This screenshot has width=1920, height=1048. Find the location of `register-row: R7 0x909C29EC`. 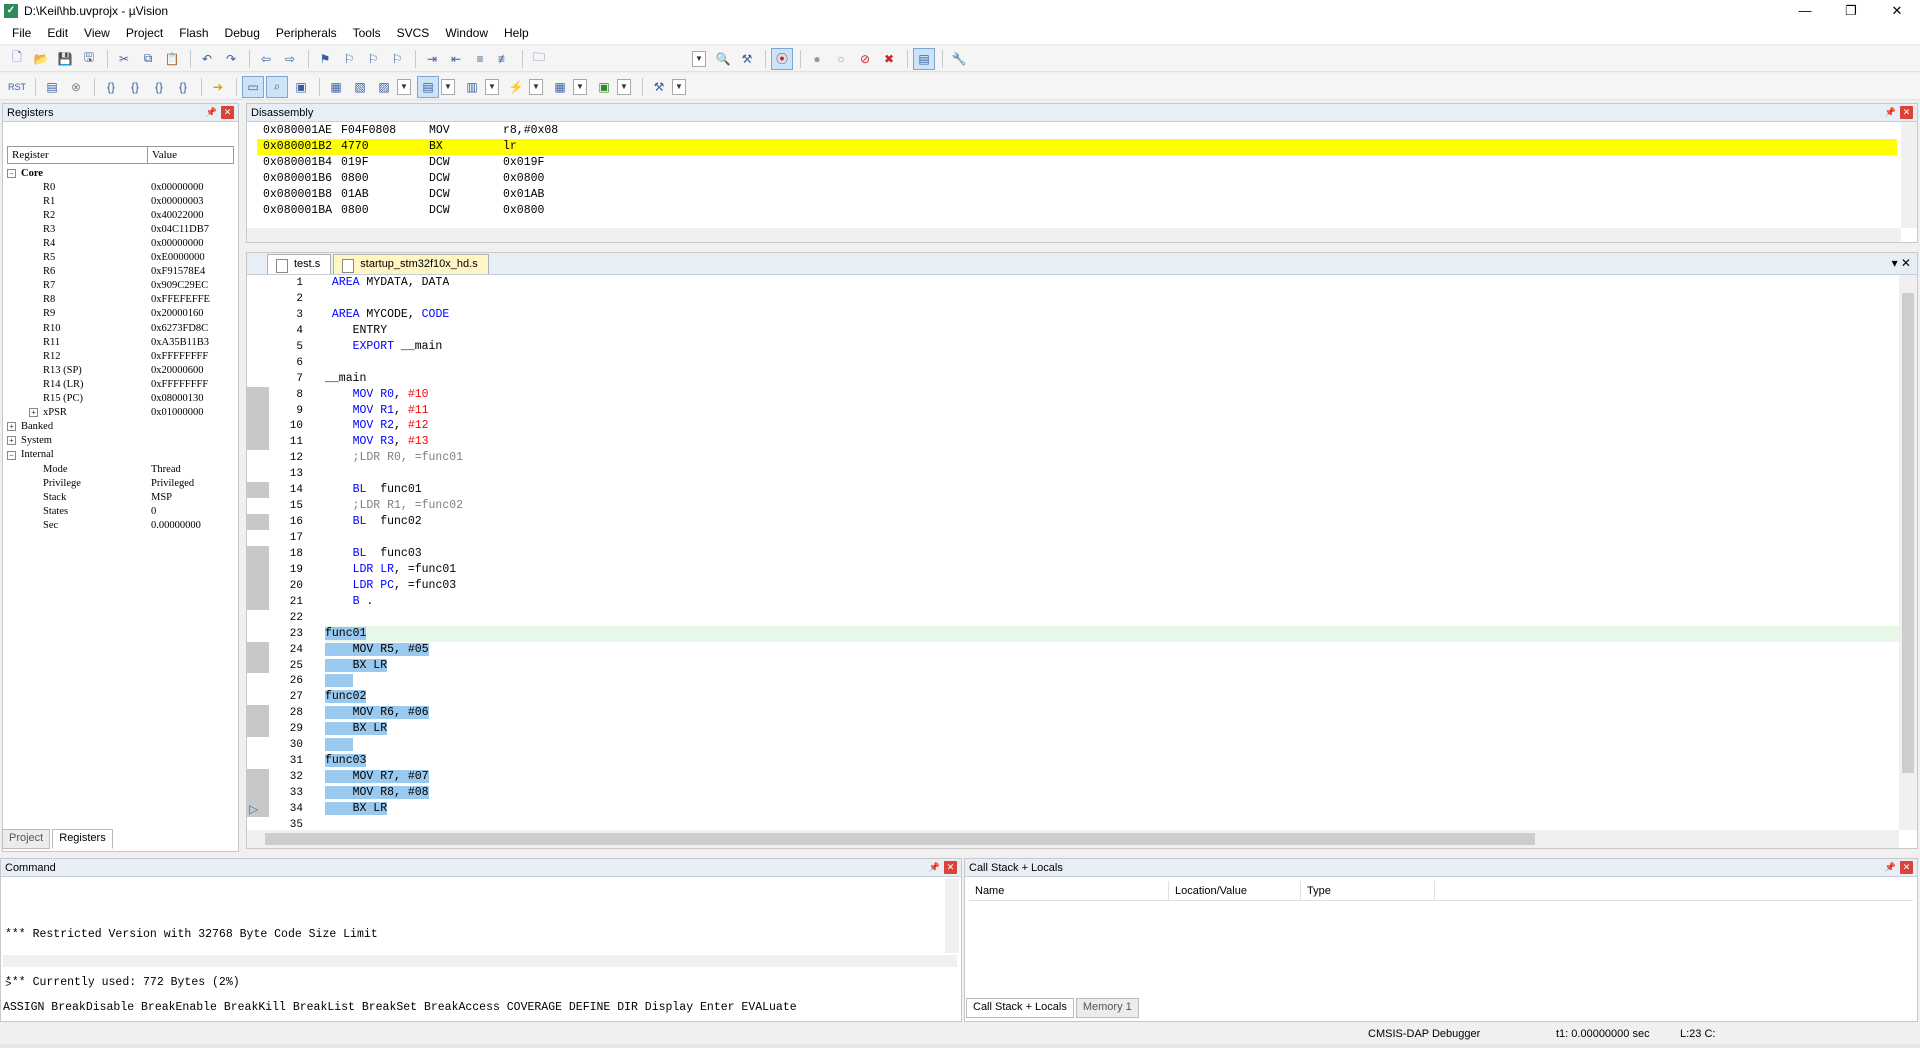

register-row: R7 0x909C29EC is located at coordinates (120, 286).